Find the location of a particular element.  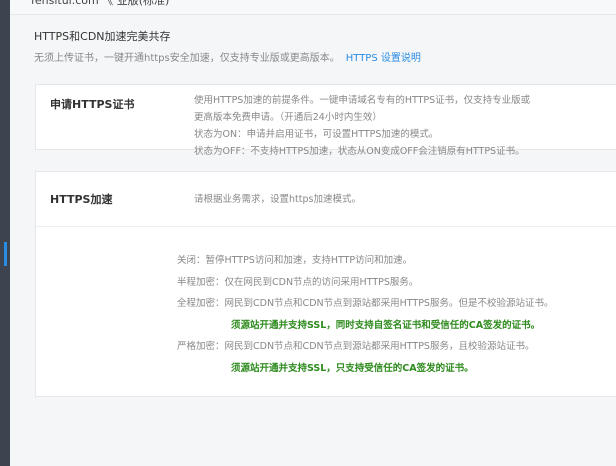

mode-off-text: 关闭：暂停HTTPS访问和加速，支持HTTP访问和加速。 is located at coordinates (295, 260).